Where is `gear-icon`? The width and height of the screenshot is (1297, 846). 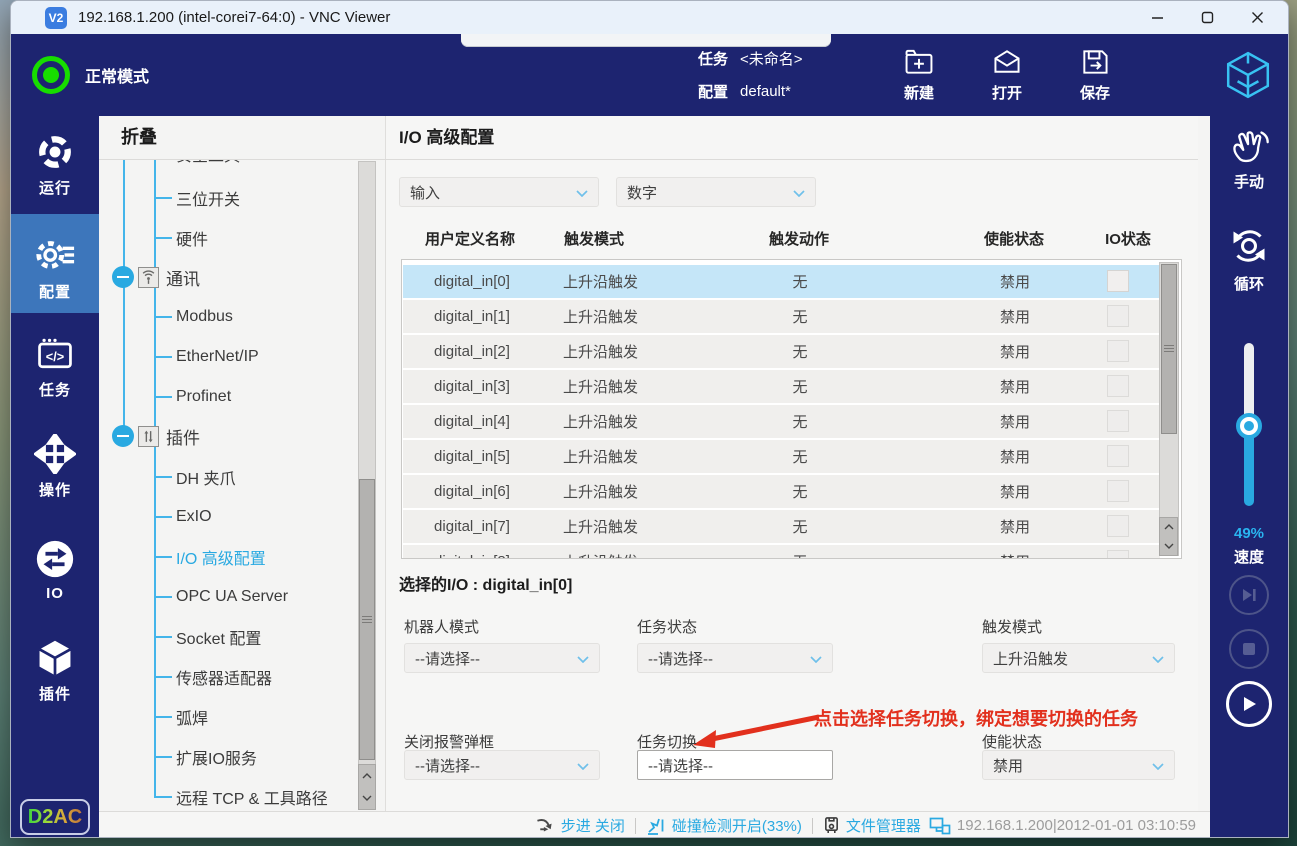 gear-icon is located at coordinates (55, 255).